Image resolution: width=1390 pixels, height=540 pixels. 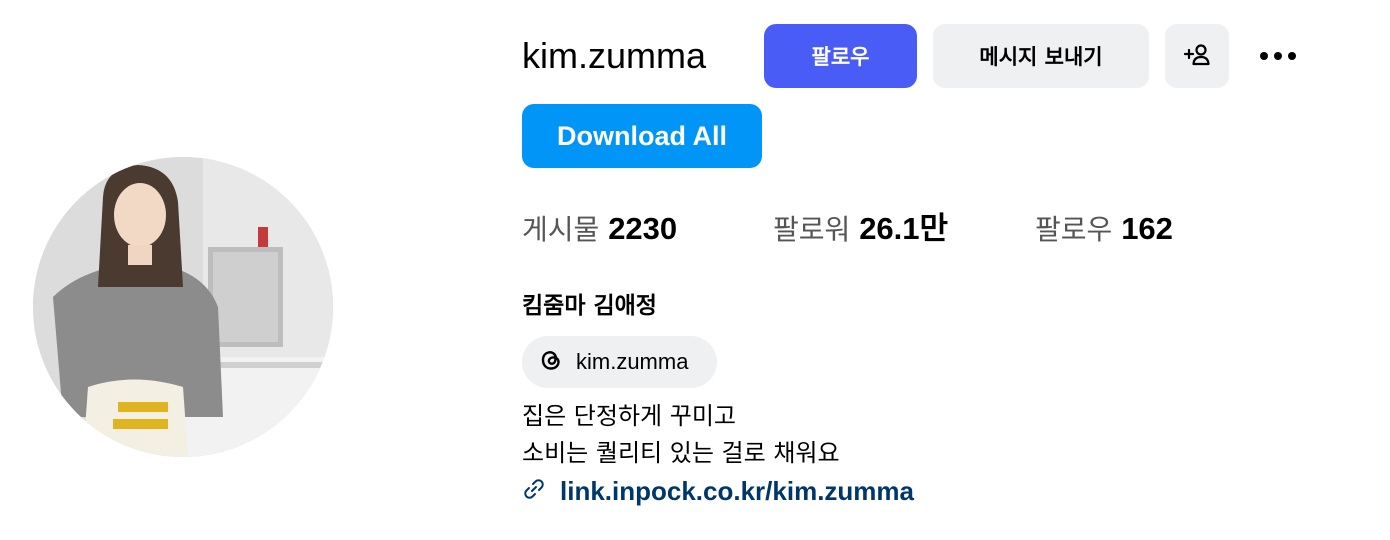 I want to click on posts-stat: 게시물 2230, so click(x=599, y=229).